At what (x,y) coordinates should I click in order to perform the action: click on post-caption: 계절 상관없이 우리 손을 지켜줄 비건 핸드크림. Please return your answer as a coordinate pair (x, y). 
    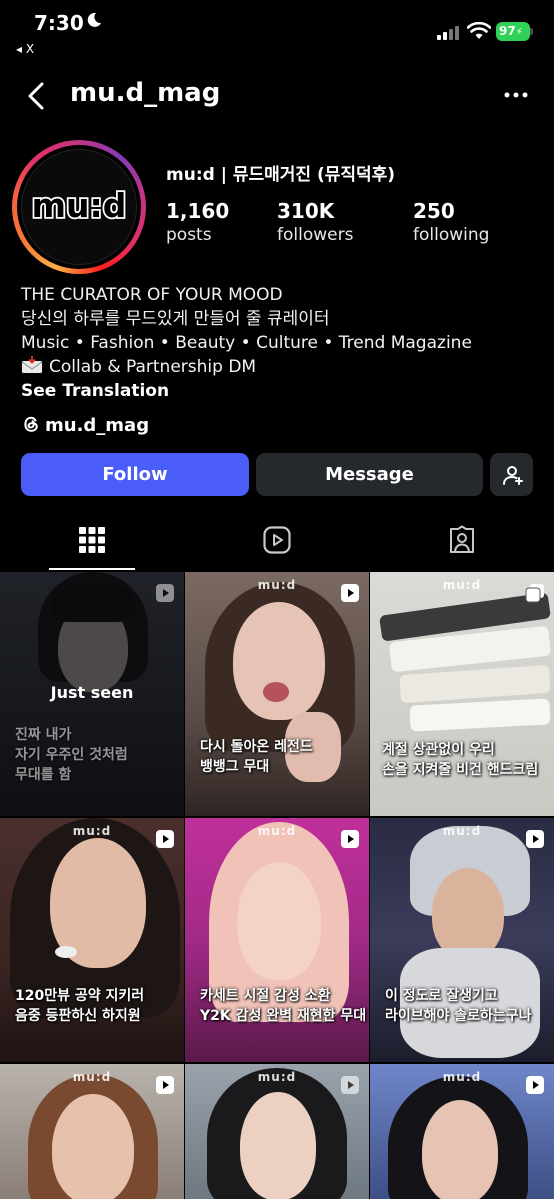
    Looking at the image, I should click on (464, 760).